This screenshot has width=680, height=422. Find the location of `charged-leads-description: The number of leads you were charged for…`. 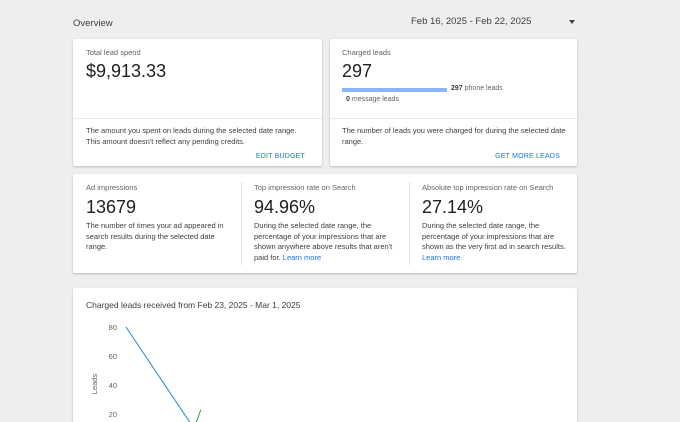

charged-leads-description: The number of leads you were charged for… is located at coordinates (454, 136).